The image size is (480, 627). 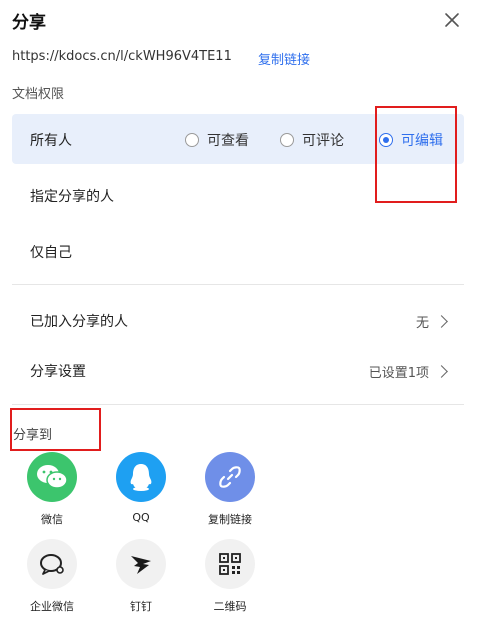 I want to click on everyone-label: 所有人, so click(x=51, y=141).